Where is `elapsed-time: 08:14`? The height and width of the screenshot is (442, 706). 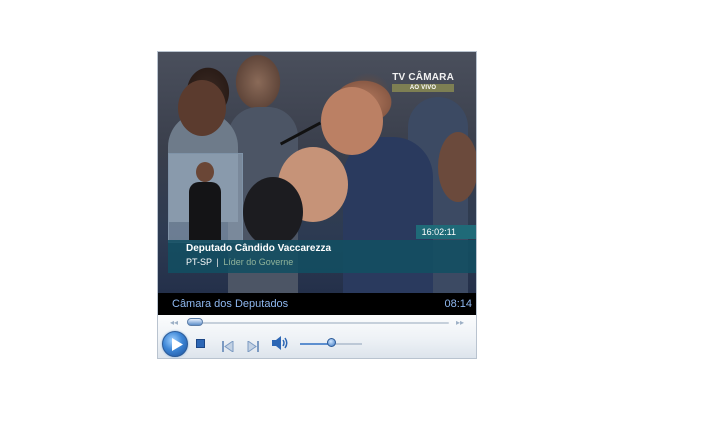
elapsed-time: 08:14 is located at coordinates (458, 304).